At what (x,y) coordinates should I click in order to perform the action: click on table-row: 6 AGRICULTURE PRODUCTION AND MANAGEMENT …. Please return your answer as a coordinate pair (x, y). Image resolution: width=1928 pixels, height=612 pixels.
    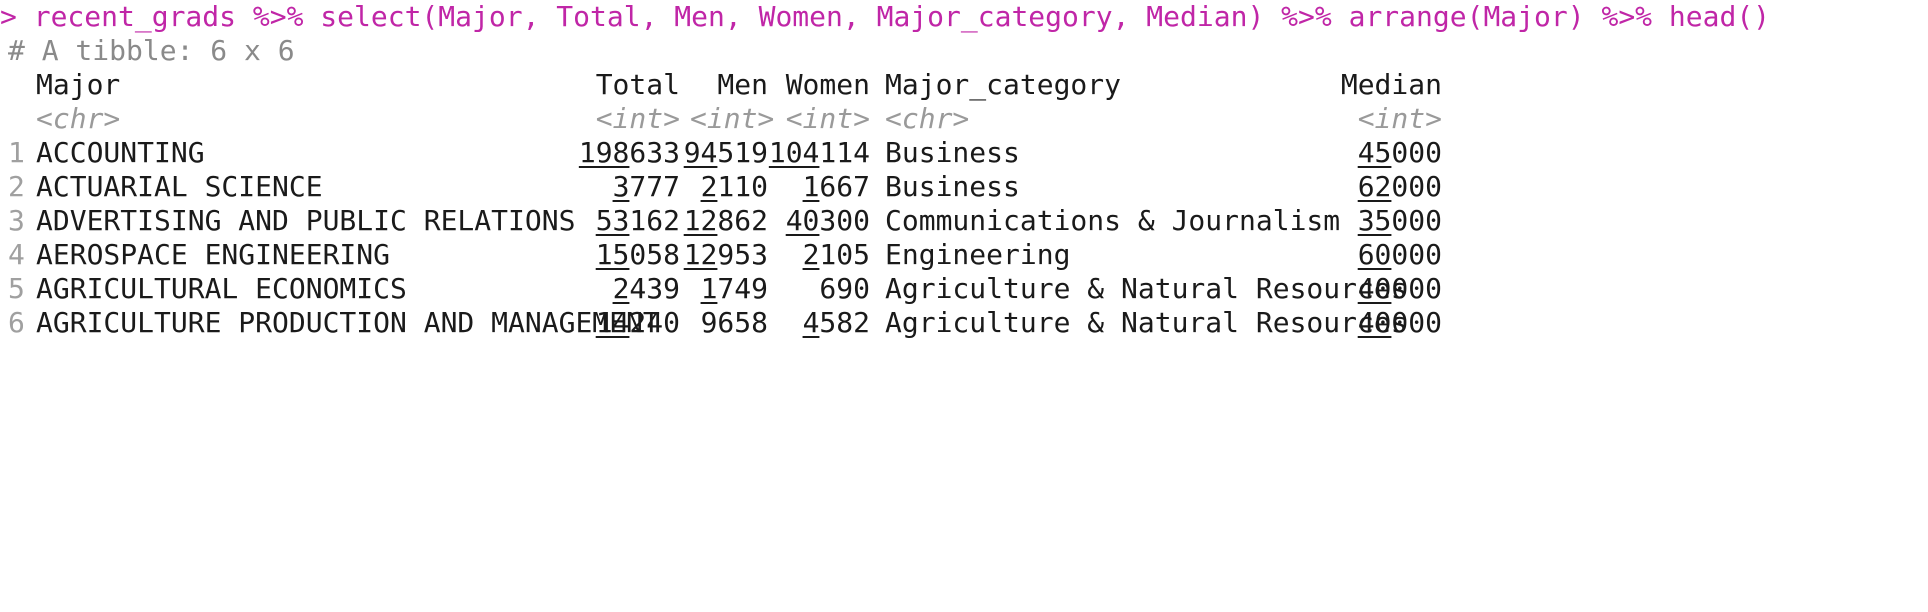
    Looking at the image, I should click on (964, 323).